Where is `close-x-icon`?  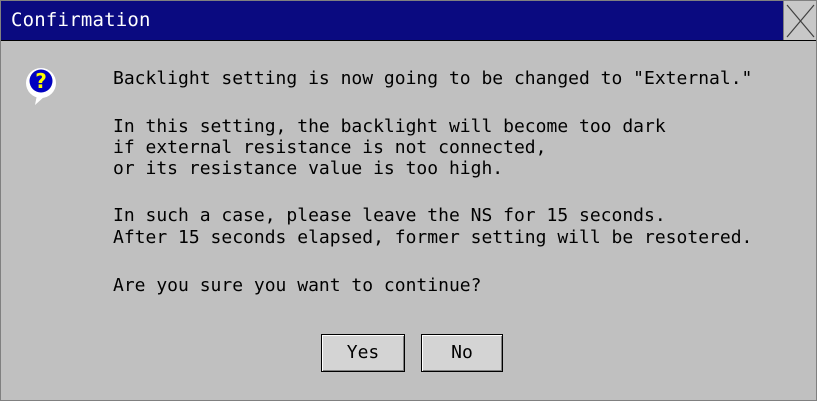 close-x-icon is located at coordinates (800, 21).